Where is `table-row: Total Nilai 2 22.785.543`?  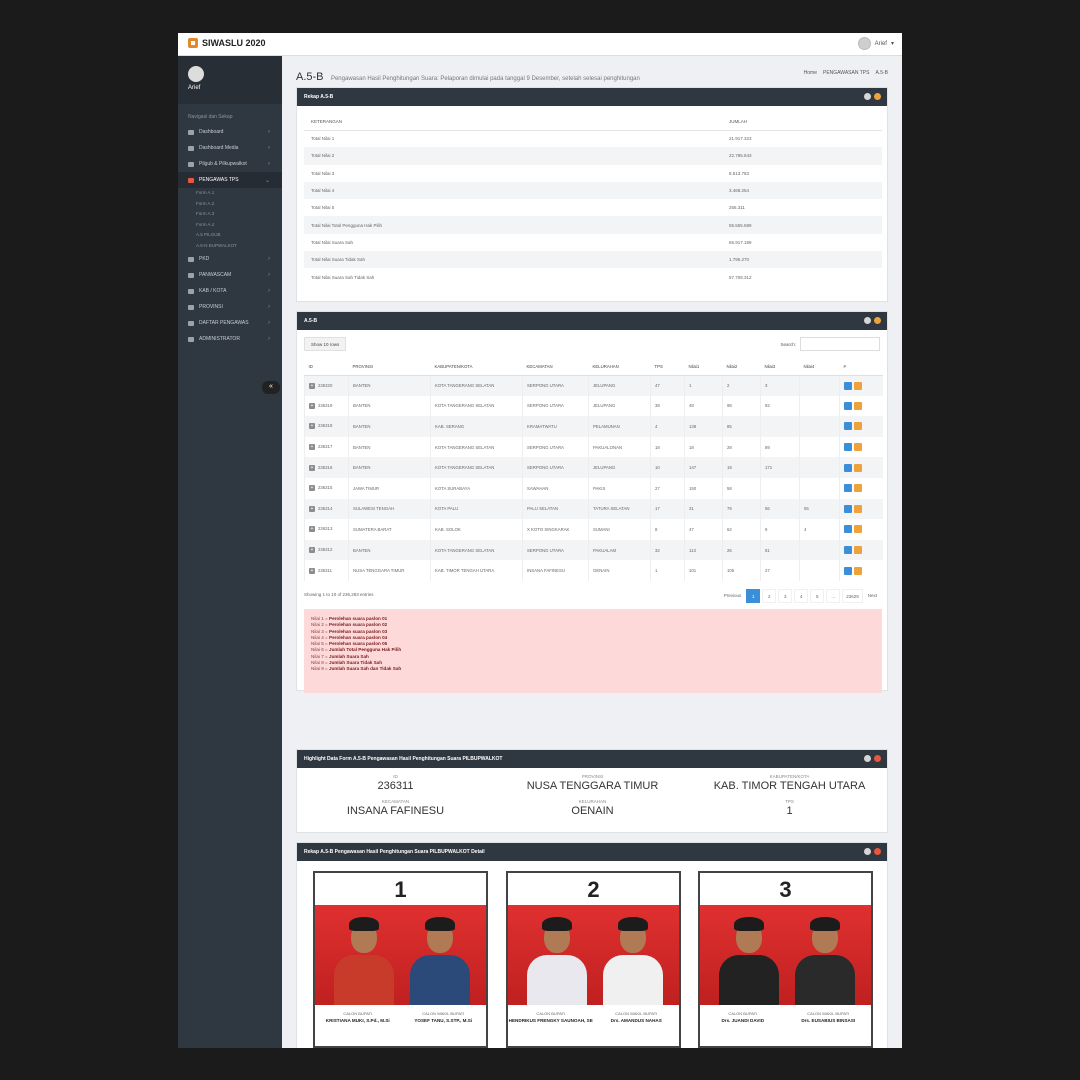
table-row: Total Nilai 2 22.785.543 is located at coordinates (593, 156).